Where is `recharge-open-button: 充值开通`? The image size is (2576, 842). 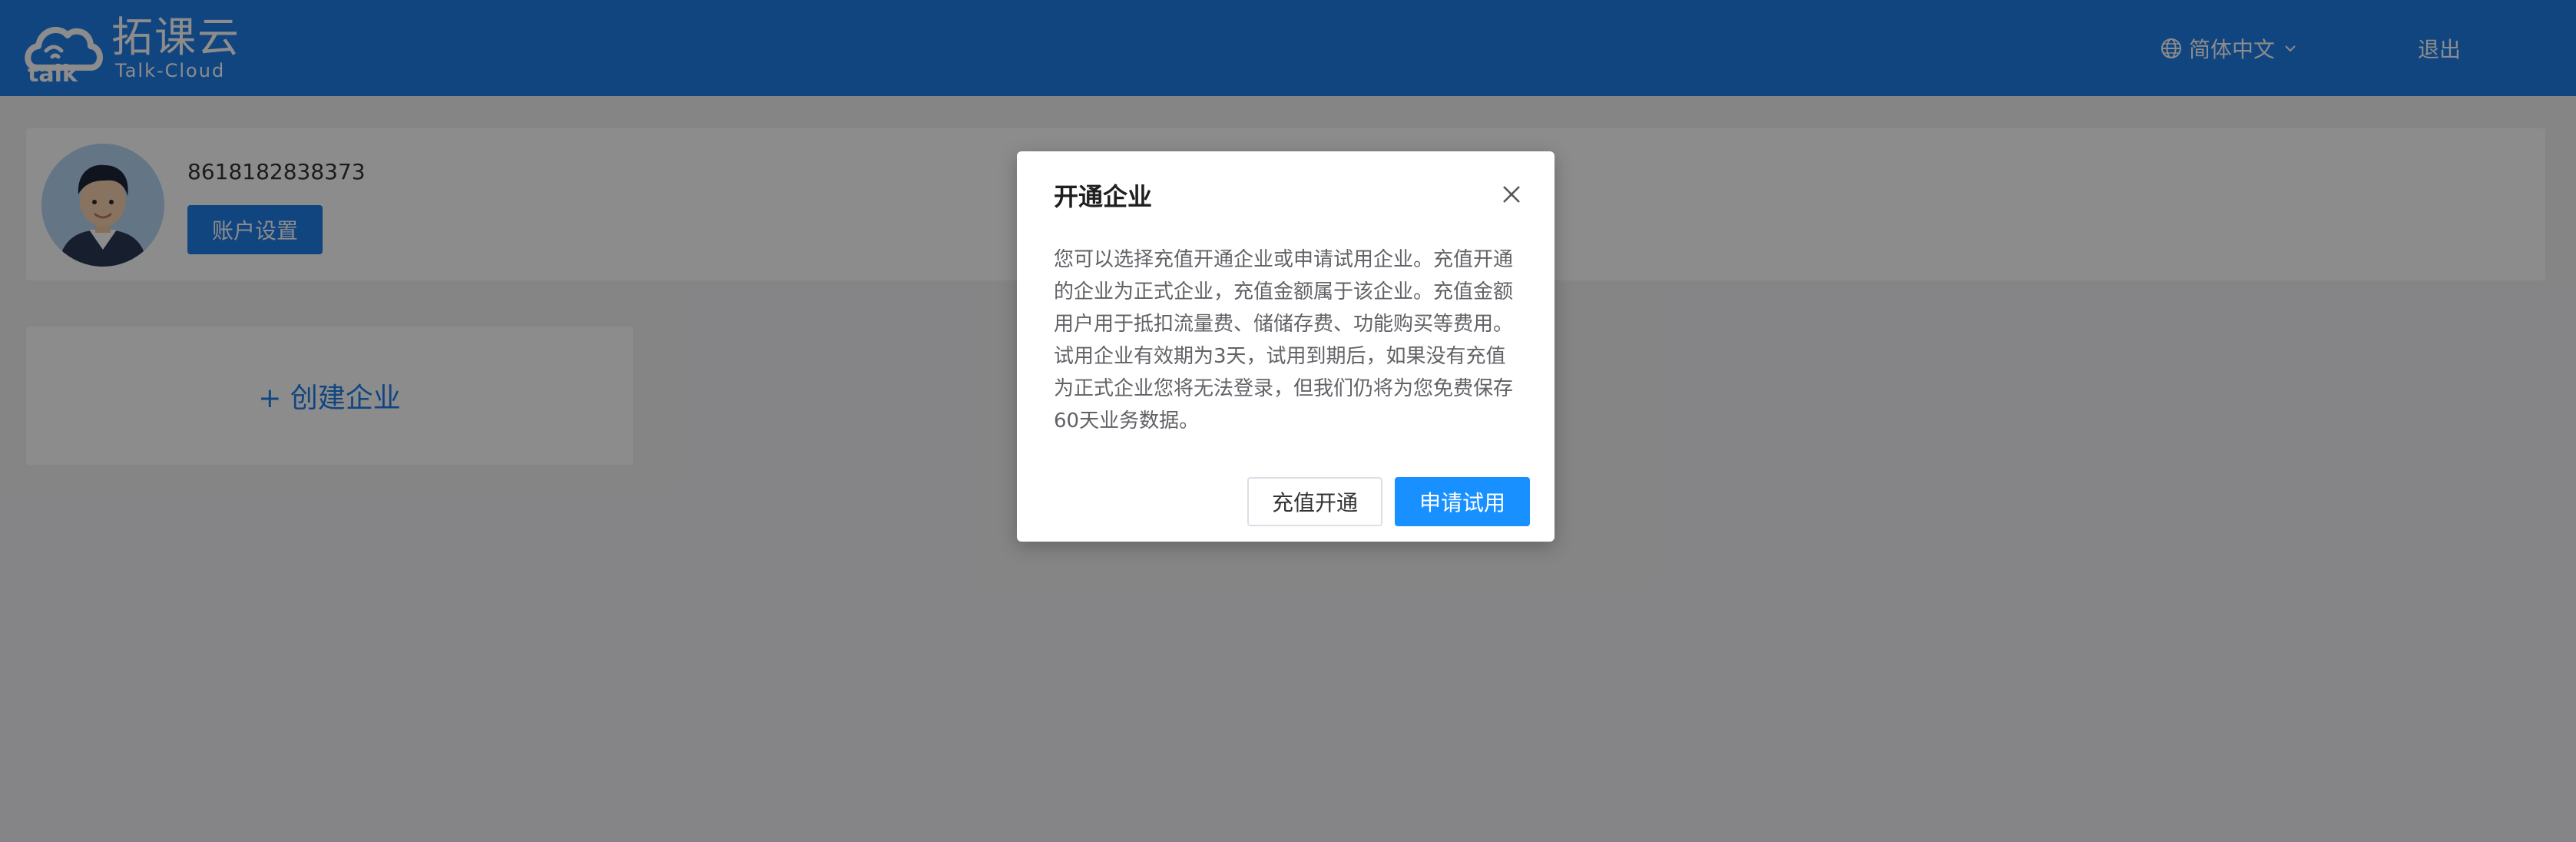
recharge-open-button: 充值开通 is located at coordinates (1314, 501).